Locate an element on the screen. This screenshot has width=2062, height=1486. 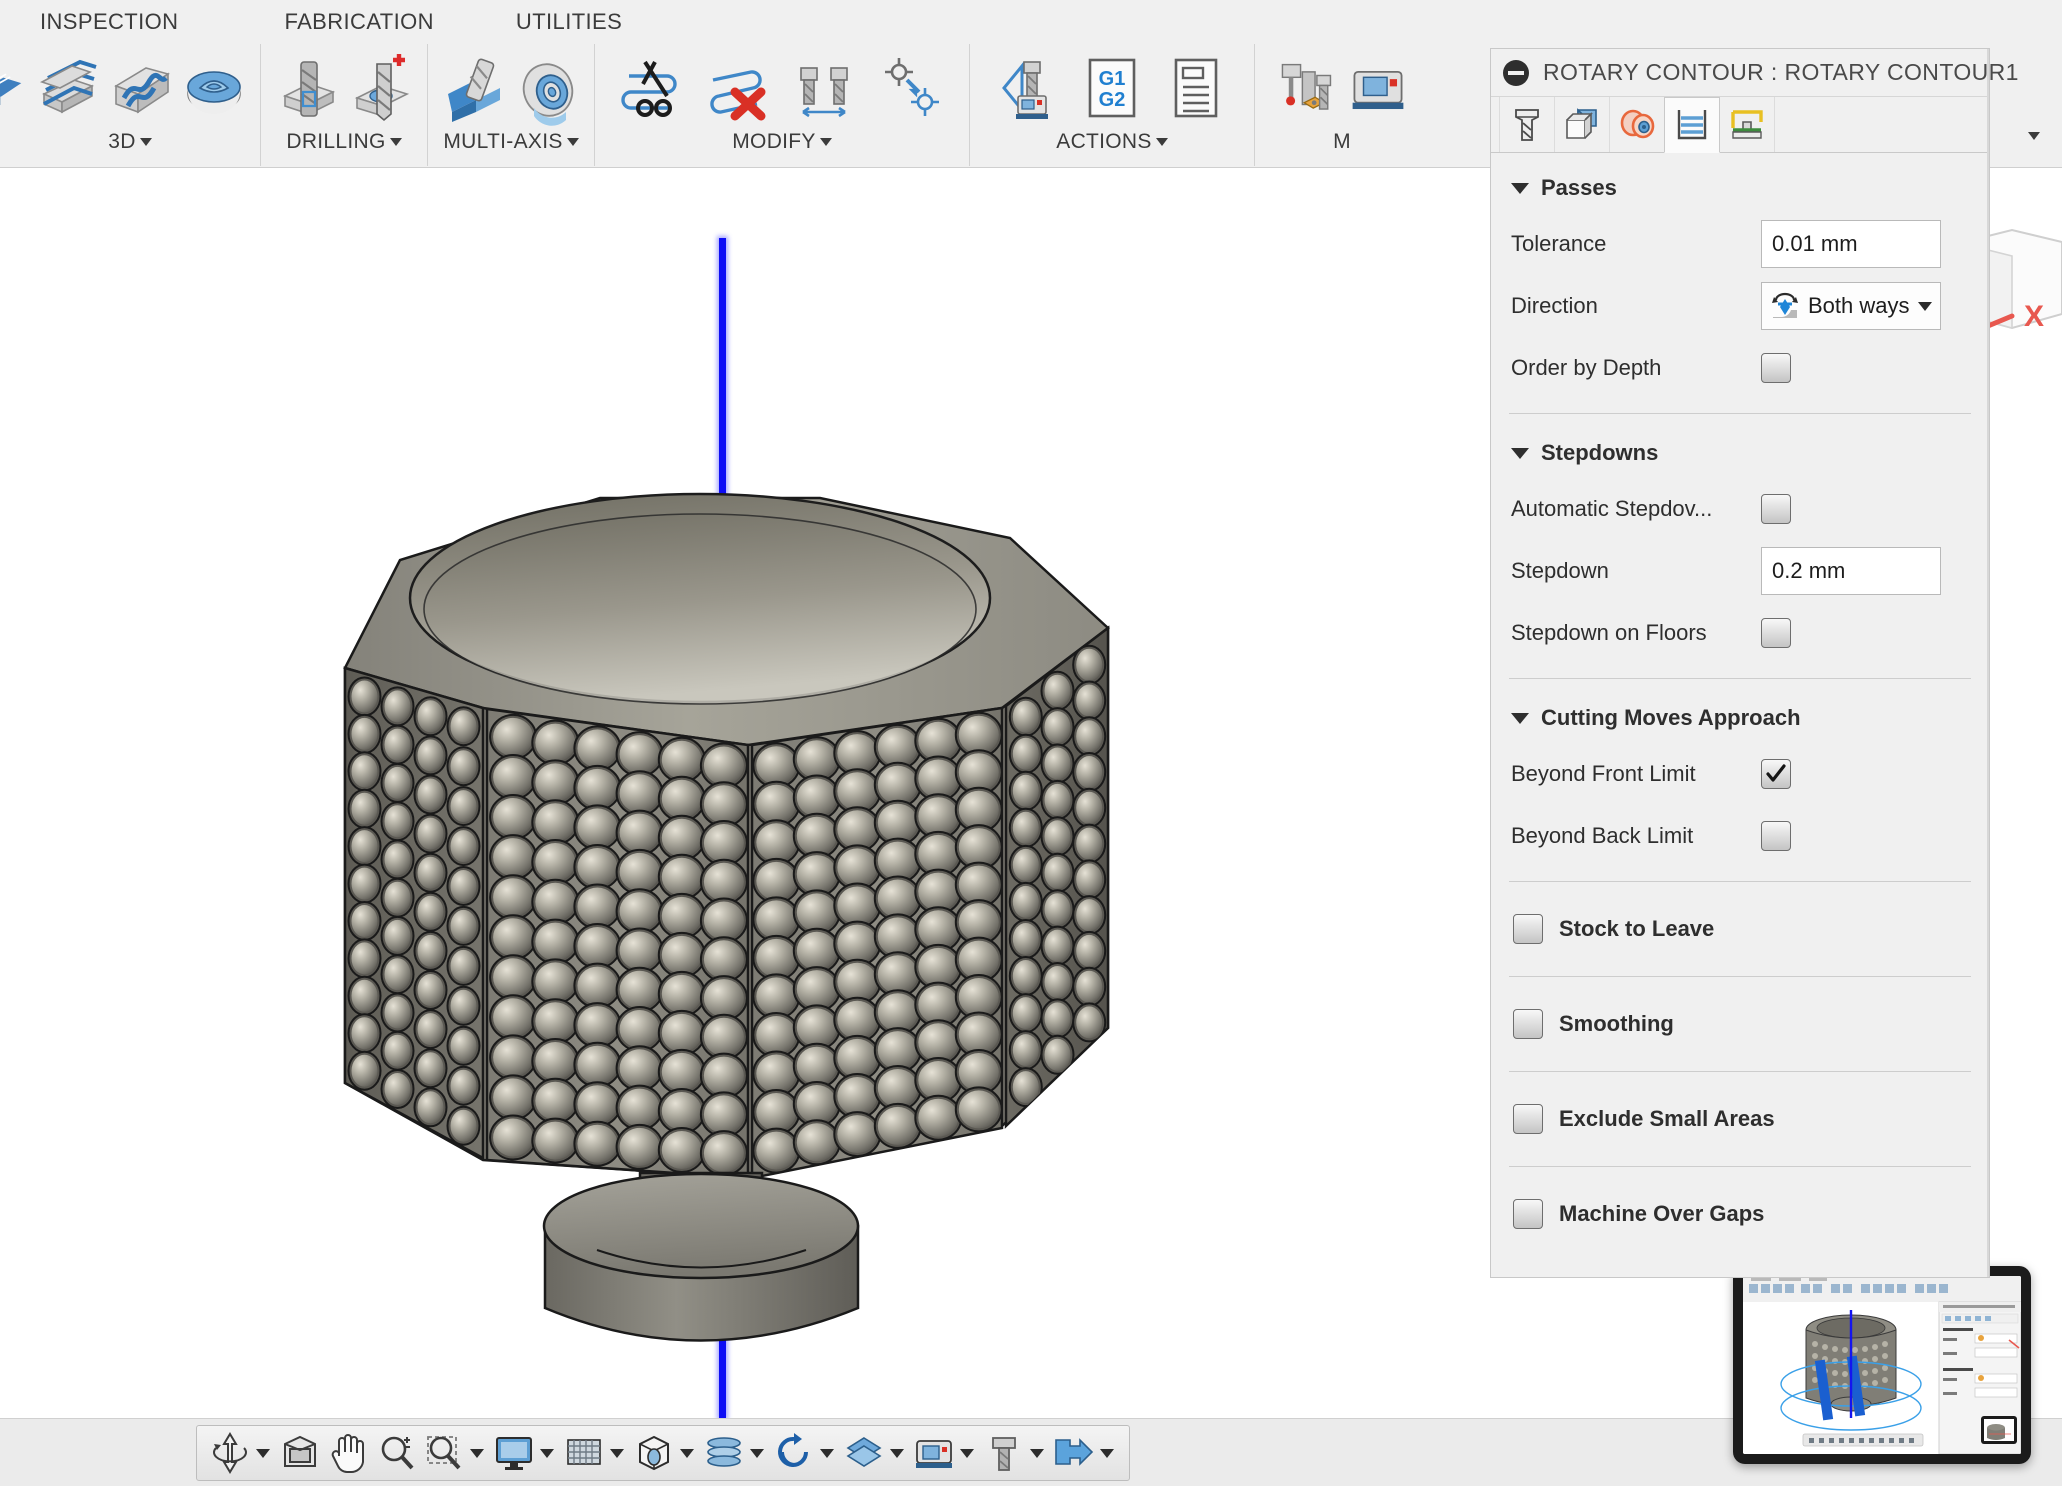
section-passes-header: Passes is located at coordinates (1740, 188).